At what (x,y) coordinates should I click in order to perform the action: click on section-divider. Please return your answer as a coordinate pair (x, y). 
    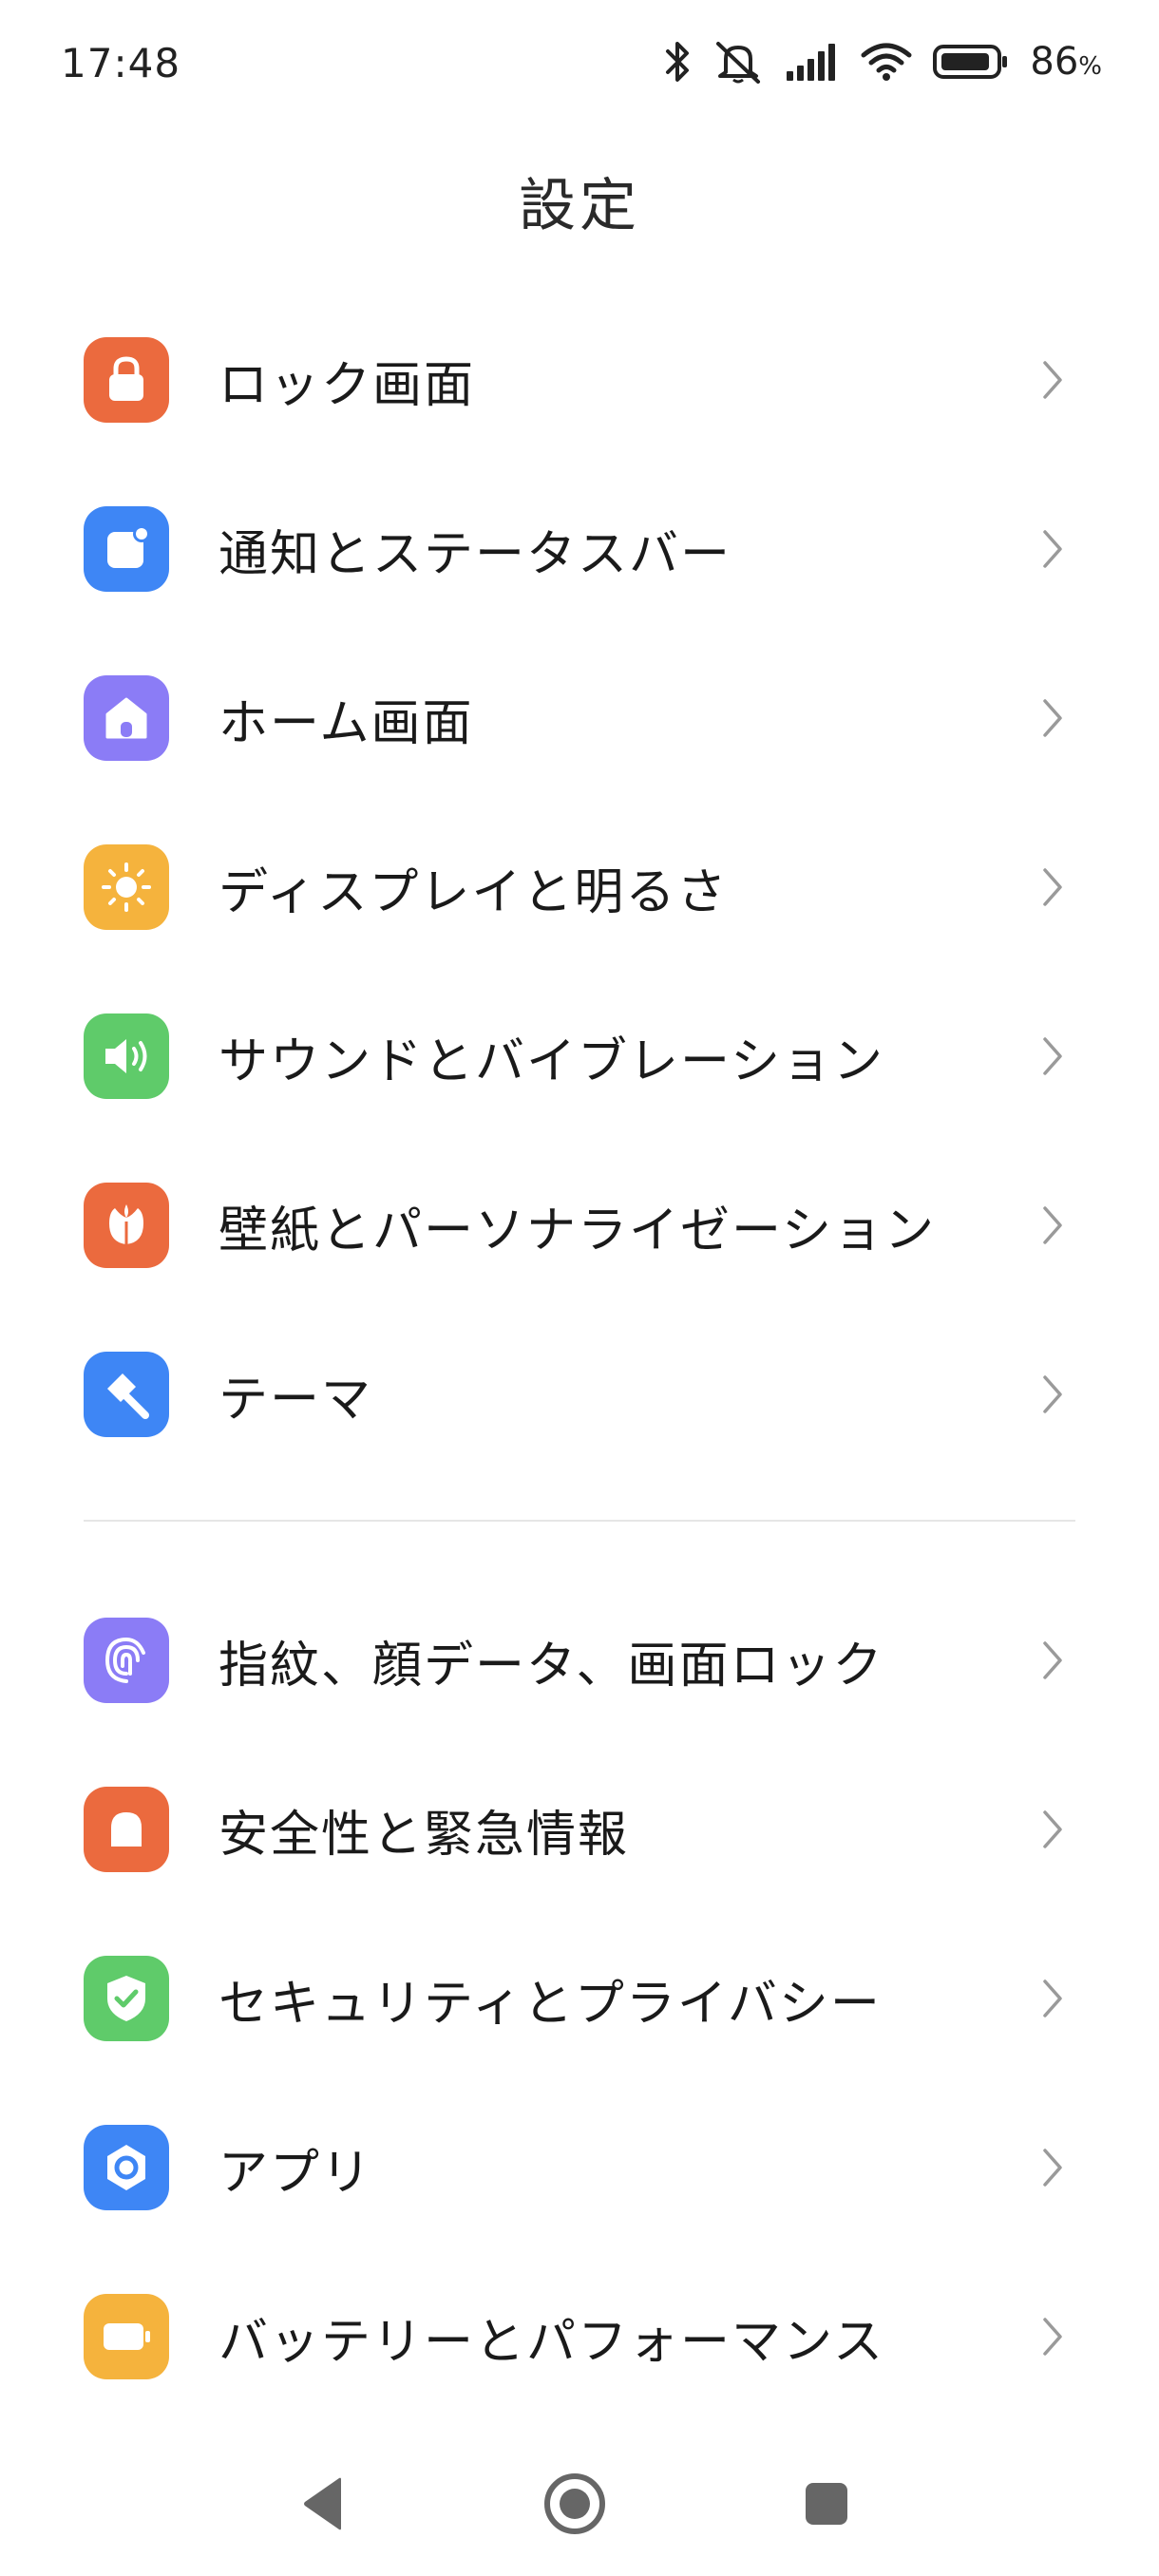
    Looking at the image, I should click on (579, 1521).